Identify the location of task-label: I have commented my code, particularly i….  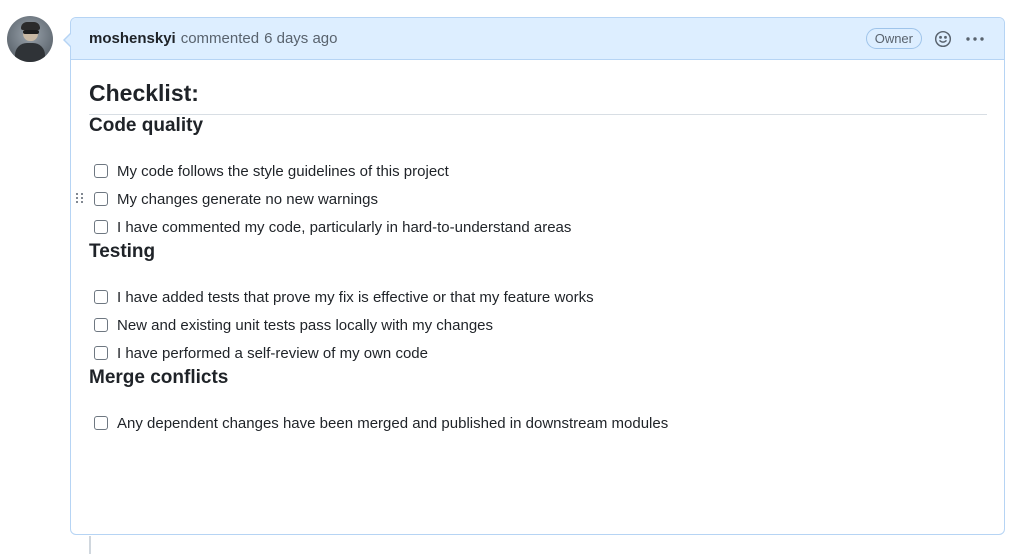
(344, 227).